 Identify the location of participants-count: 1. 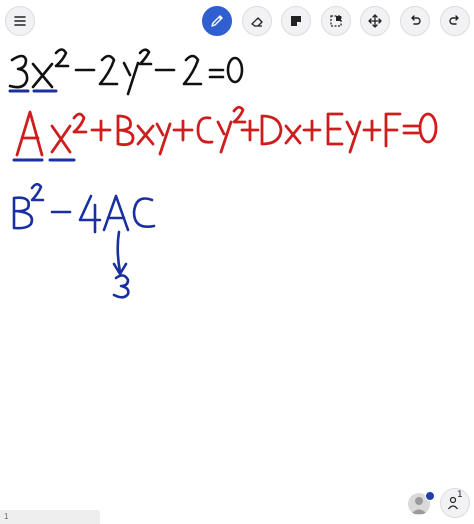
(460, 495).